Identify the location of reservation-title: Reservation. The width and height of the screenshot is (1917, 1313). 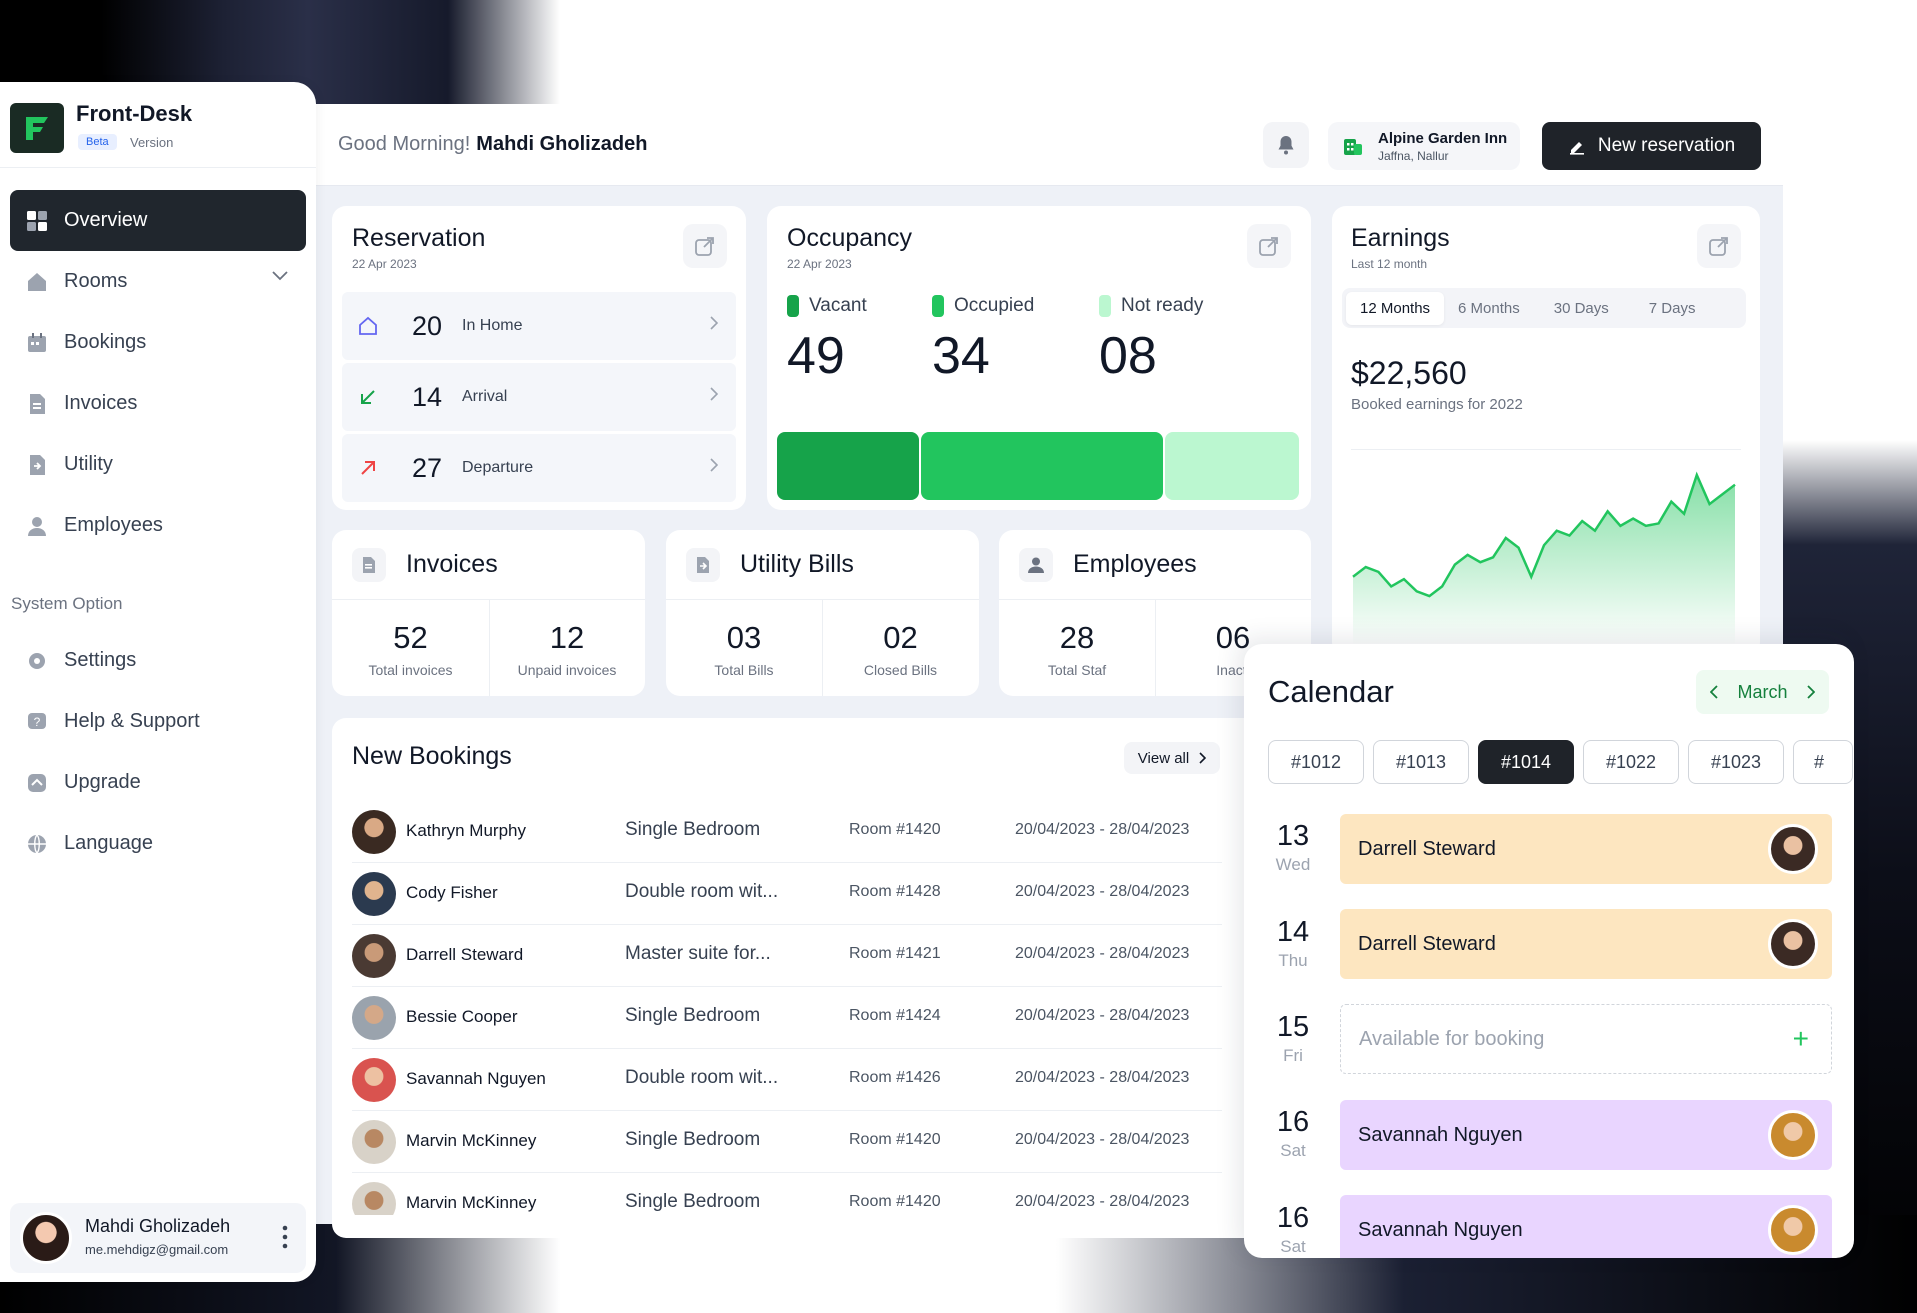
(419, 238).